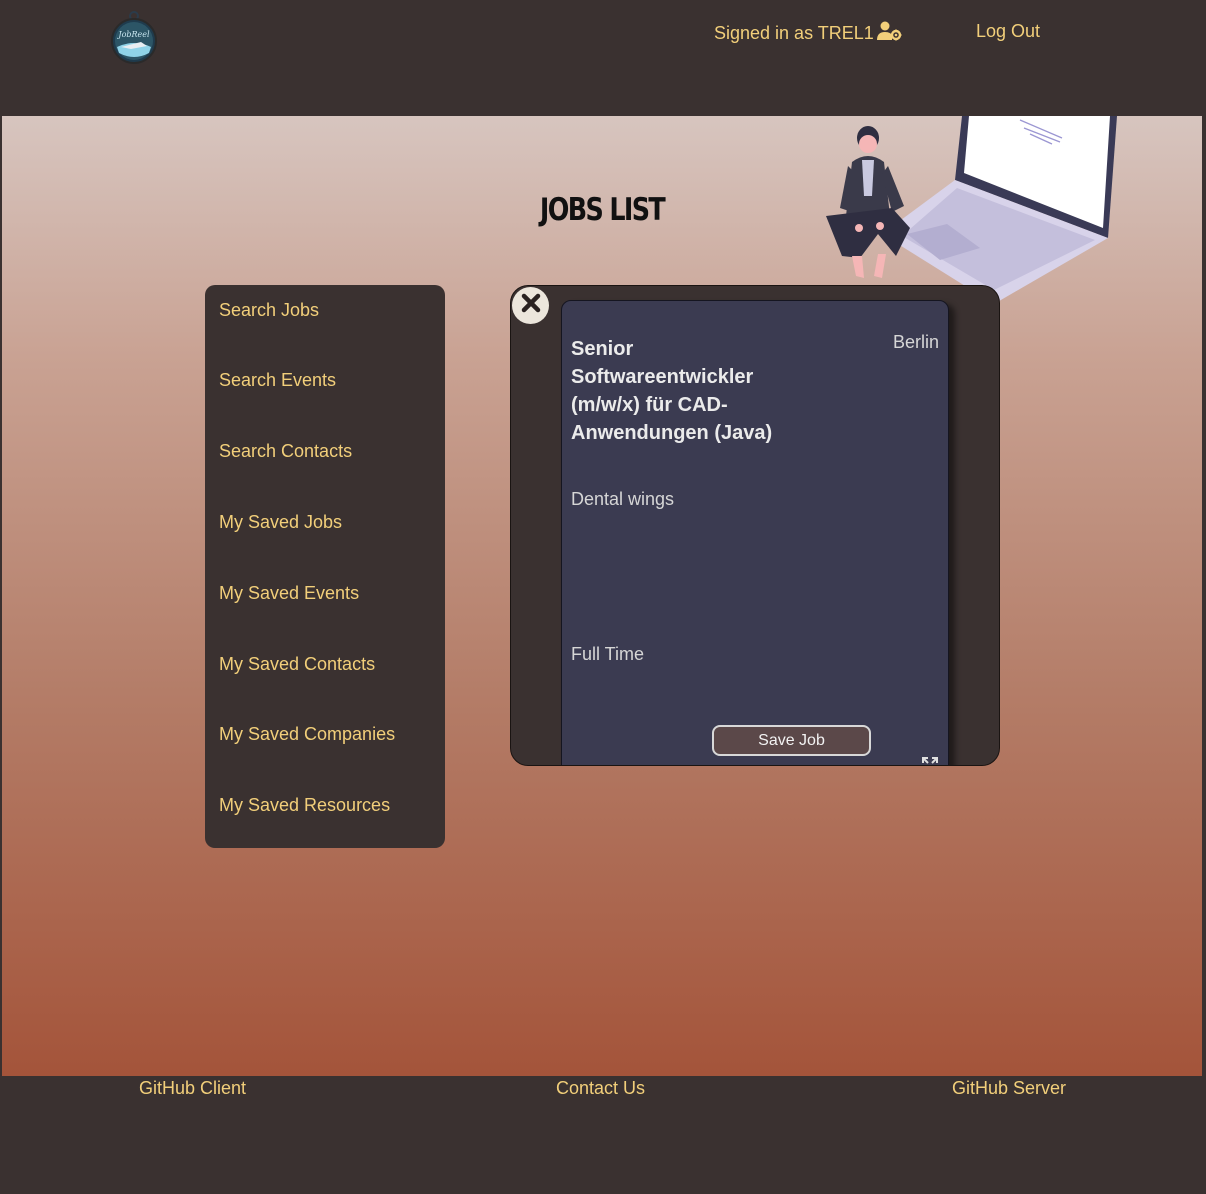  I want to click on footer: GitHub Client Contact Us GitHub Server, so click(603, 1135).